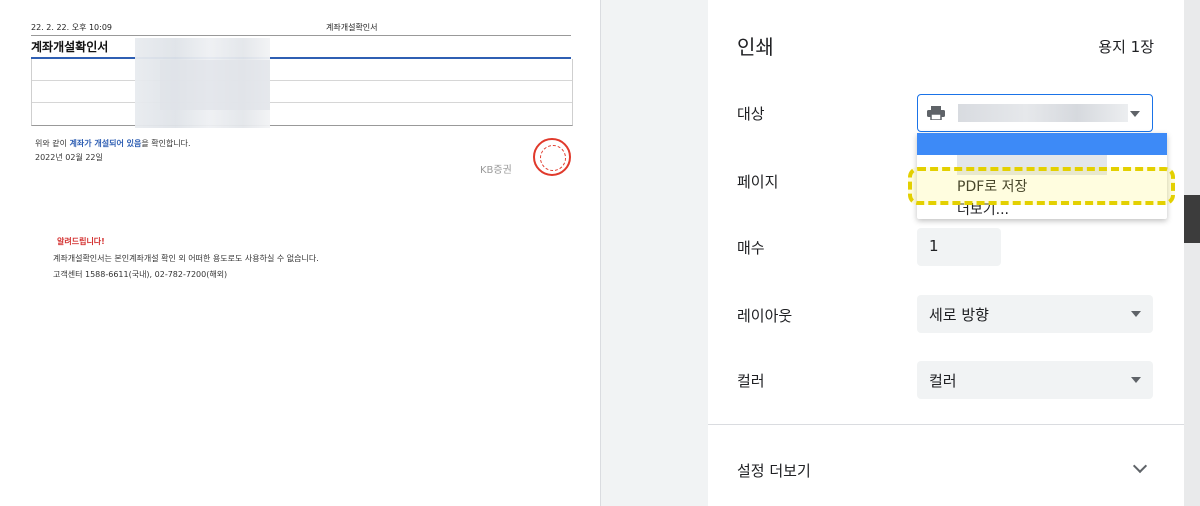 The height and width of the screenshot is (506, 1200). I want to click on confirm-prefix: 위와 같이, so click(52, 143).